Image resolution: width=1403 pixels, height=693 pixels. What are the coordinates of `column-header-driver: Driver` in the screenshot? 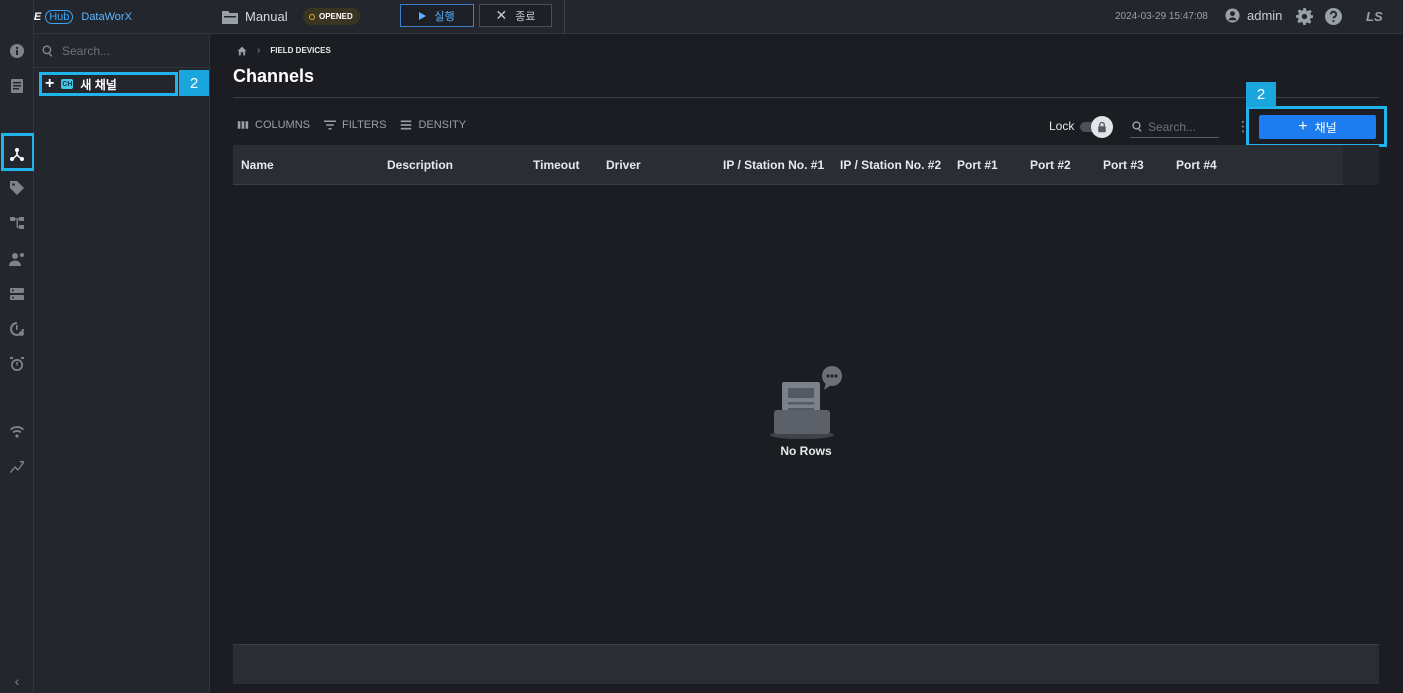 It's located at (623, 165).